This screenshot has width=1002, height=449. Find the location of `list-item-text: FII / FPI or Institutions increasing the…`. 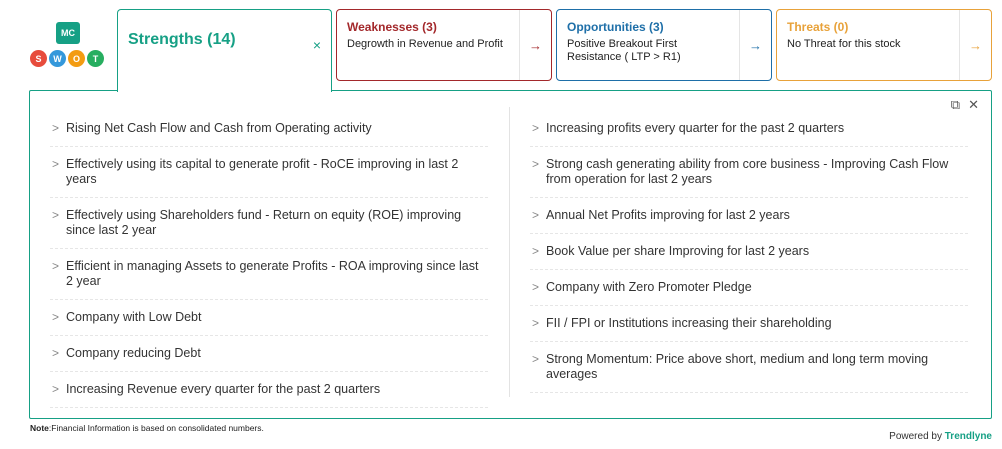

list-item-text: FII / FPI or Institutions increasing the… is located at coordinates (689, 323).